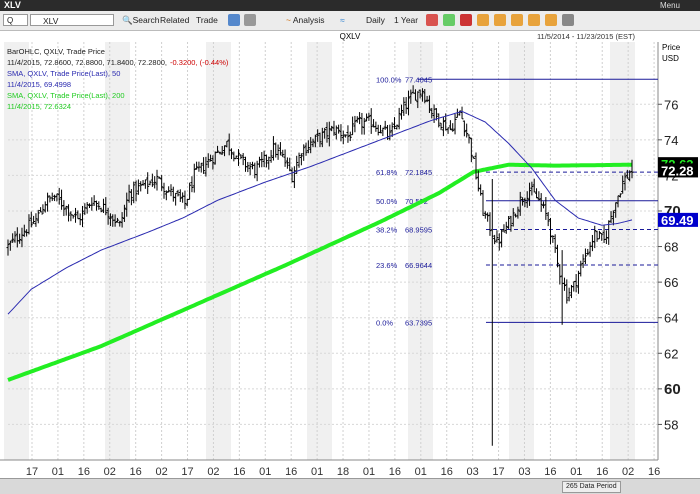  I want to click on trade-menu: Trade, so click(207, 20).